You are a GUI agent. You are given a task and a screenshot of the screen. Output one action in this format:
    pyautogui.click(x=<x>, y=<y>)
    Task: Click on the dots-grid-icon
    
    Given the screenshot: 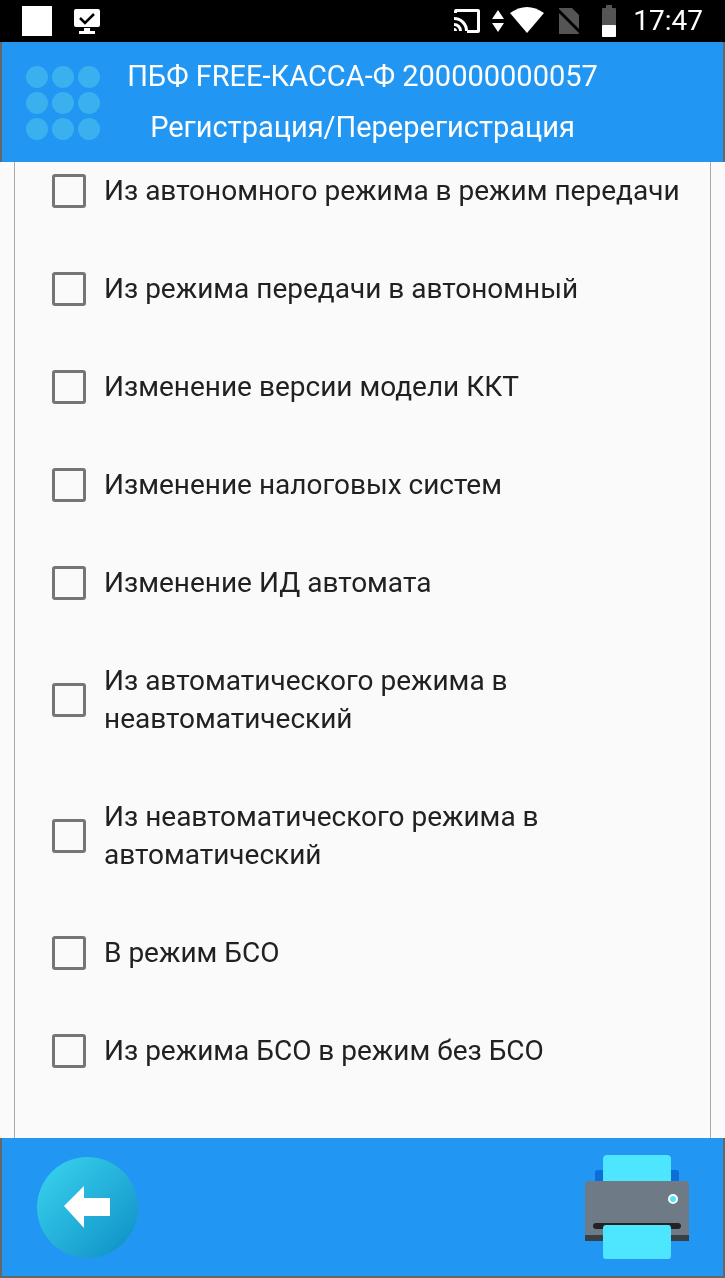 What is the action you would take?
    pyautogui.click(x=63, y=103)
    